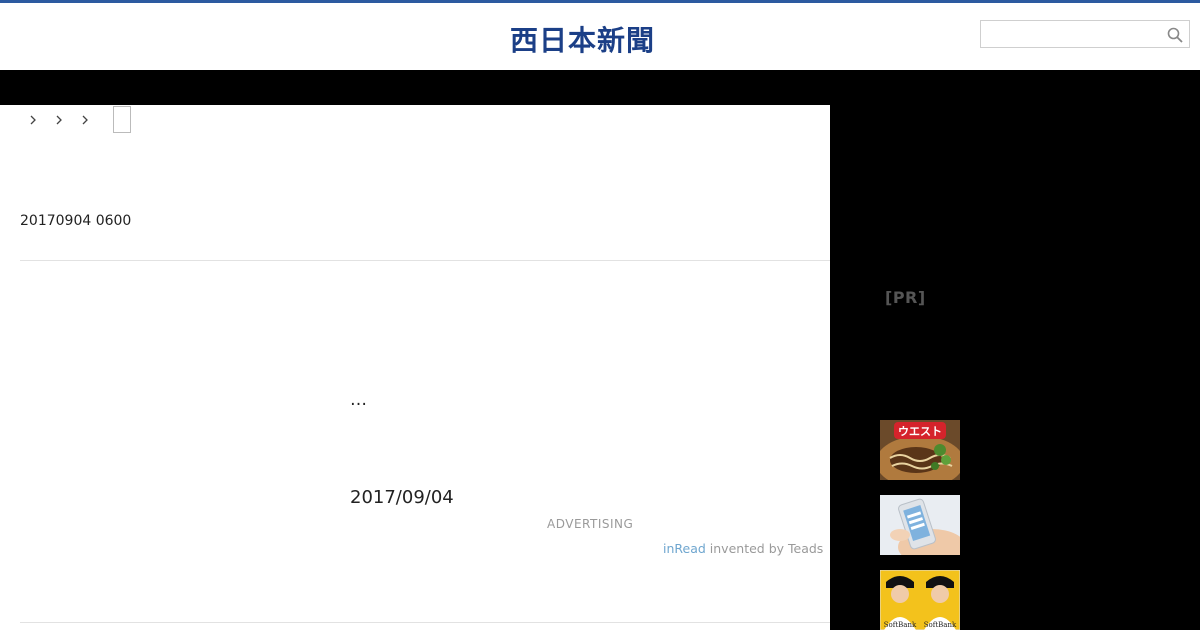 Image resolution: width=1200 pixels, height=630 pixels. Describe the element at coordinates (920, 600) in the screenshot. I see `baseball-players-ad-thumbnail: SoftBank SoftBank` at that location.